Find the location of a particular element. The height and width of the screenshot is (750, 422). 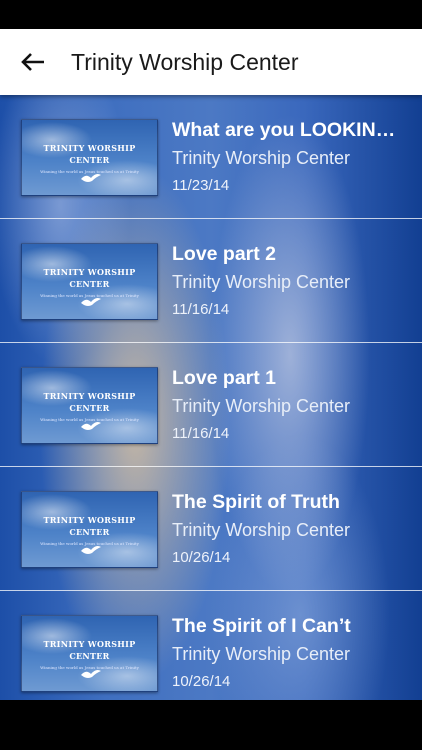

app-bar: Trinity Worship Center is located at coordinates (211, 62).